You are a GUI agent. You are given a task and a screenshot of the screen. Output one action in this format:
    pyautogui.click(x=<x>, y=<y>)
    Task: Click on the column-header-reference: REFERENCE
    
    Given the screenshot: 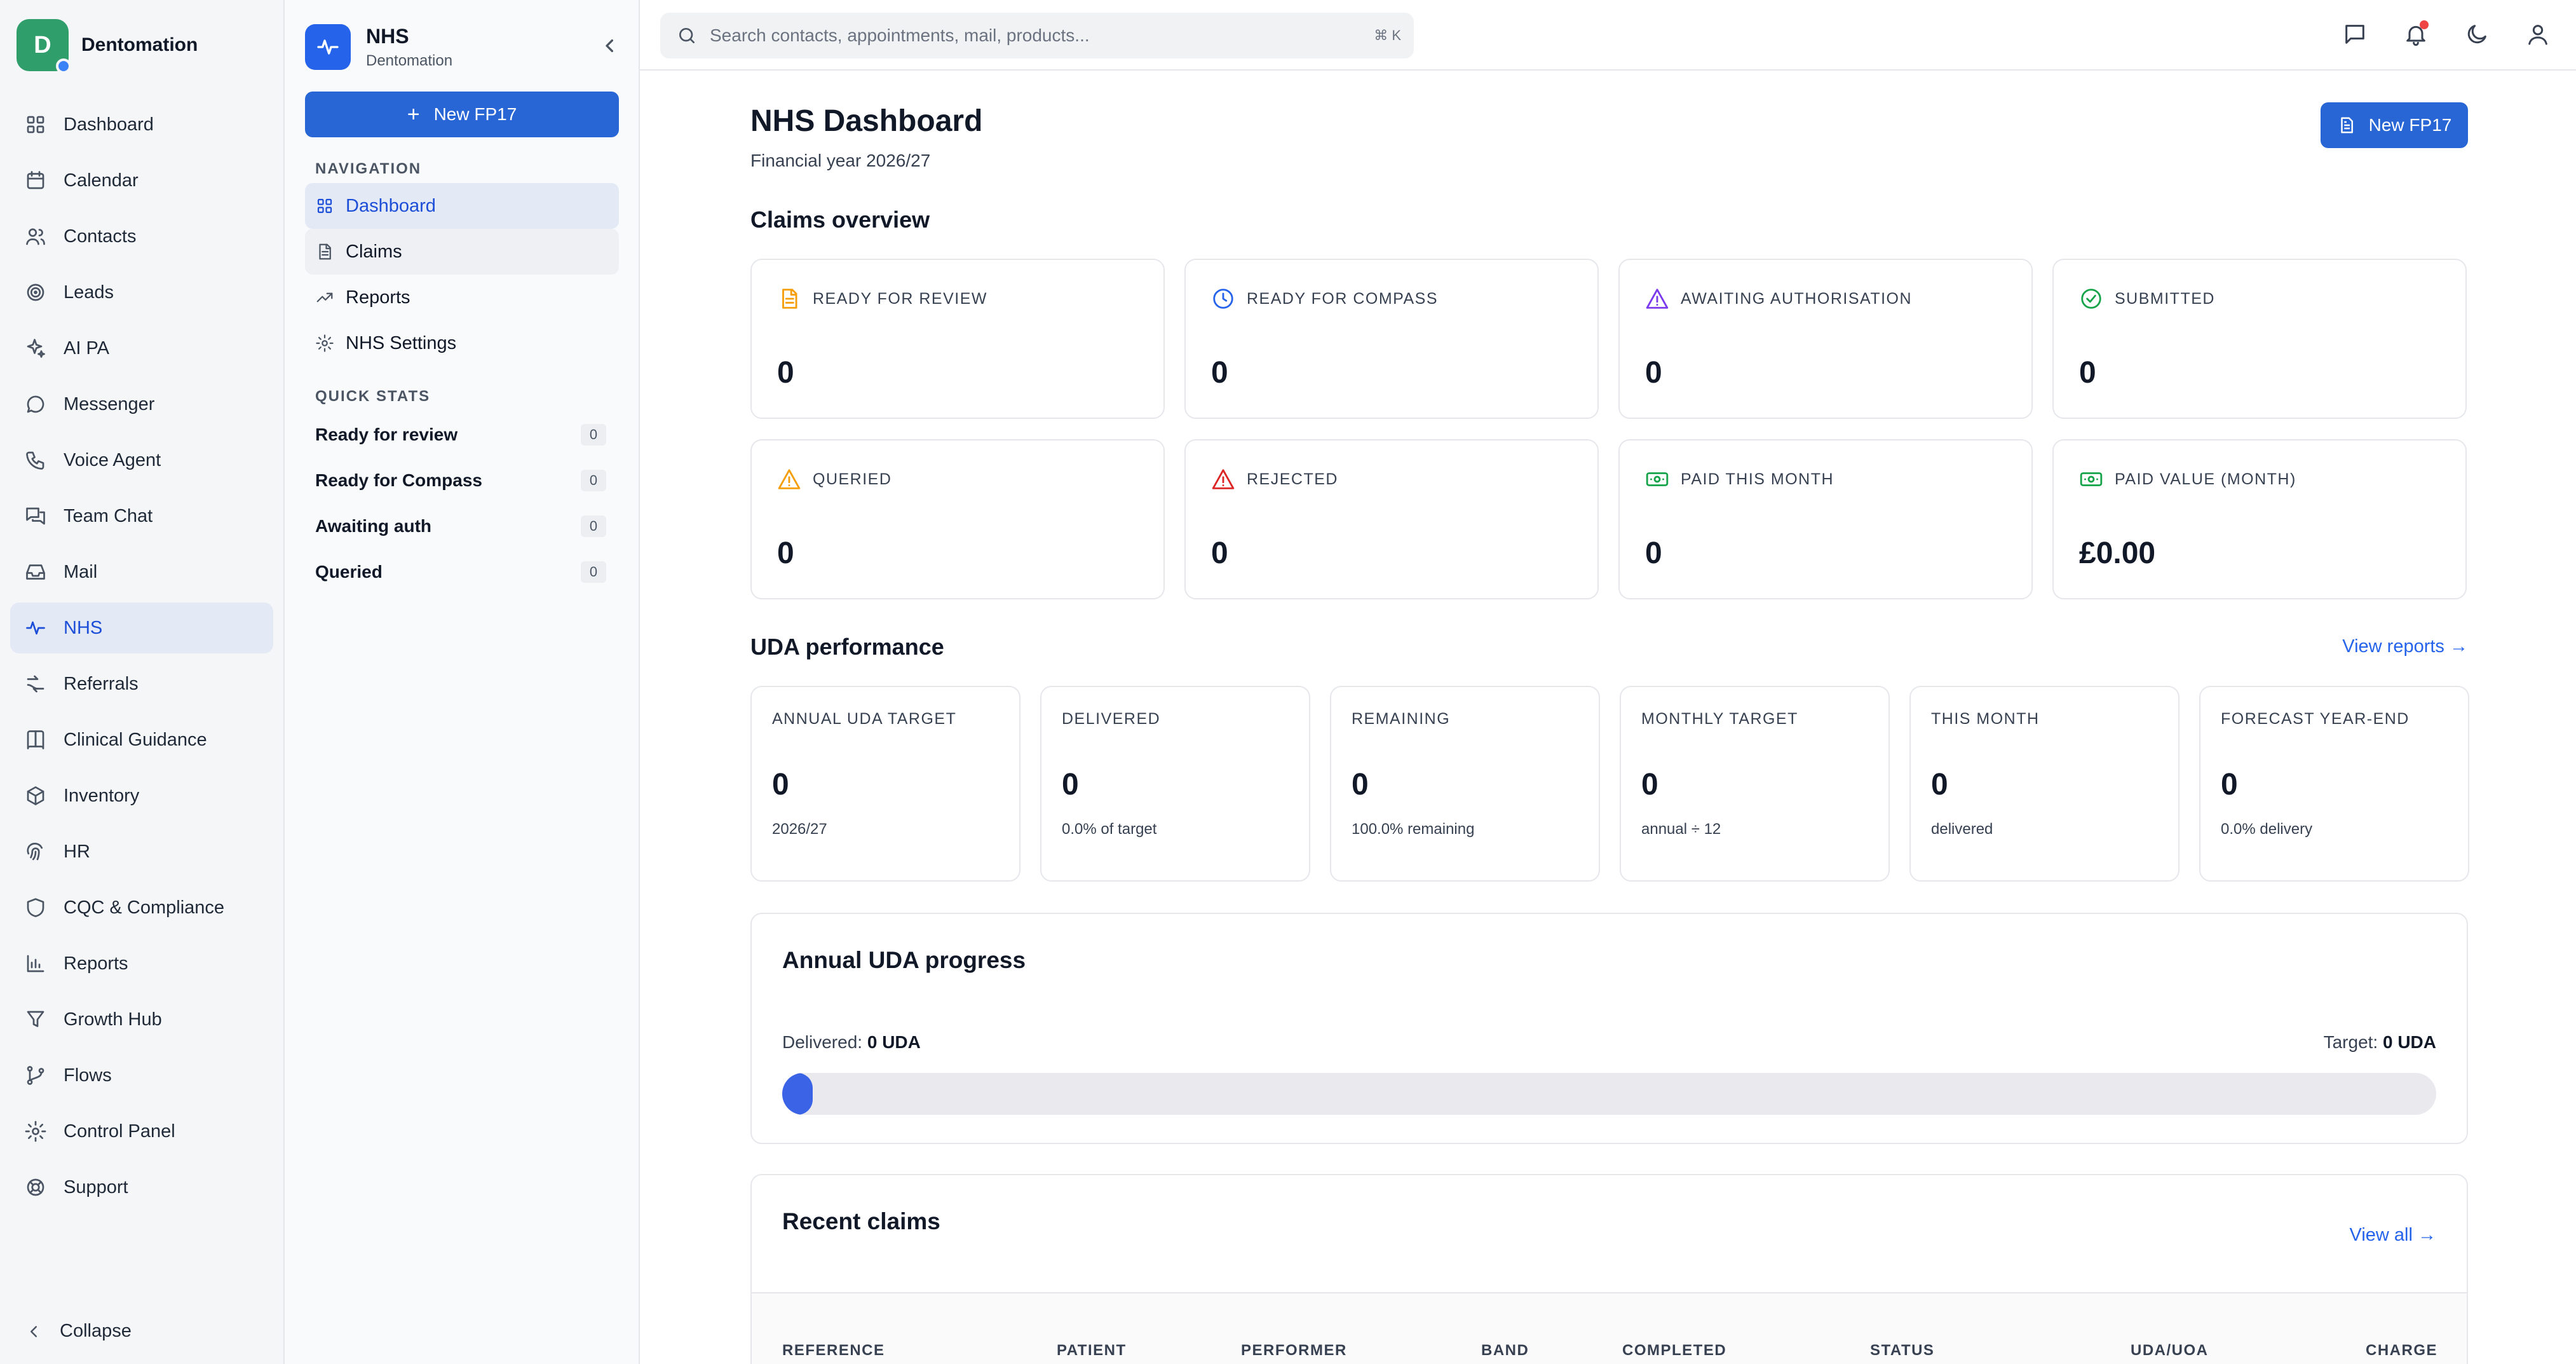 What is the action you would take?
    pyautogui.click(x=833, y=1351)
    